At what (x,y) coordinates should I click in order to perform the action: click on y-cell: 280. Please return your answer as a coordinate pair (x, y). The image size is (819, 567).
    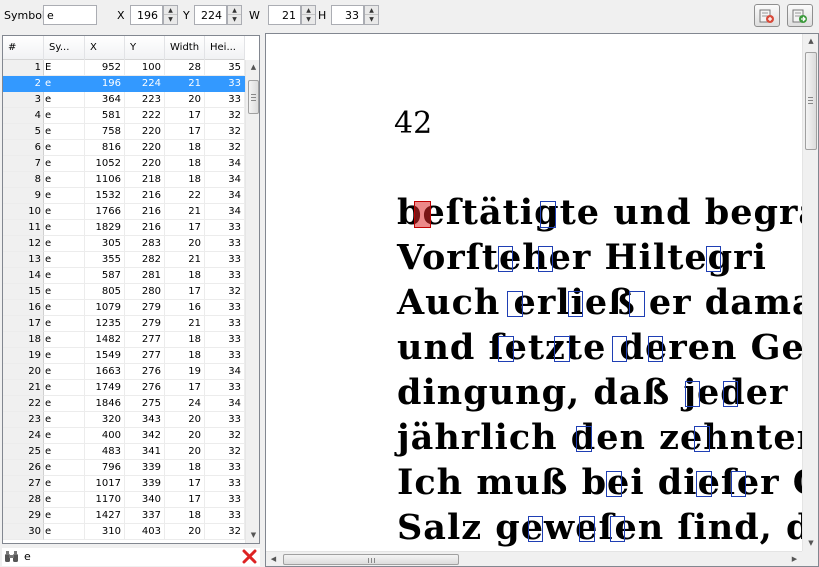
    Looking at the image, I should click on (145, 292).